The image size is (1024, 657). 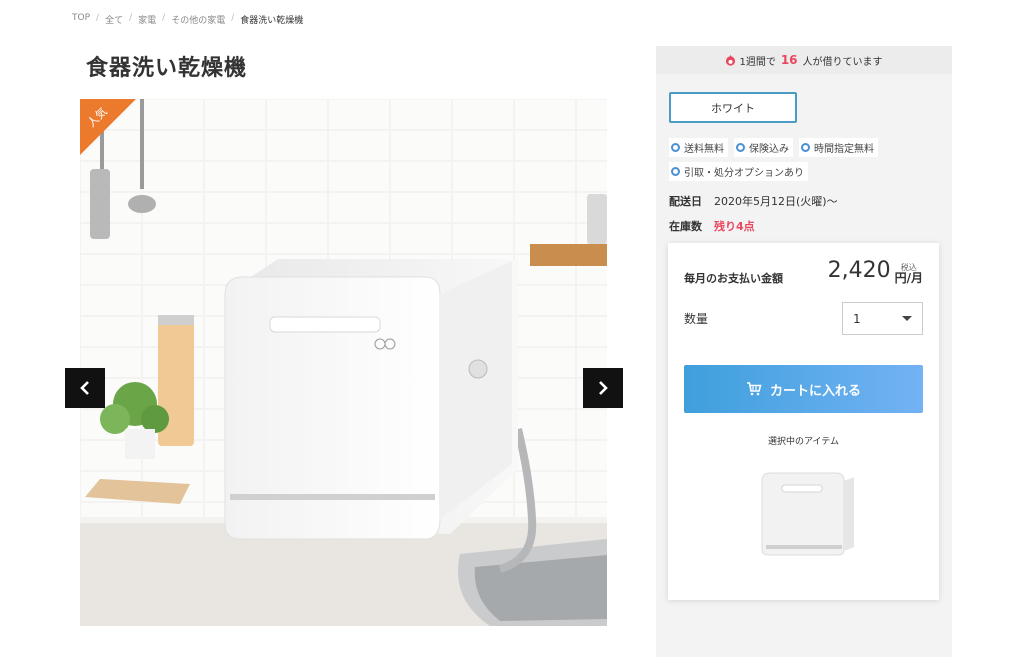 I want to click on monthly-payment-label: 毎月のお支払い金額, so click(x=733, y=278).